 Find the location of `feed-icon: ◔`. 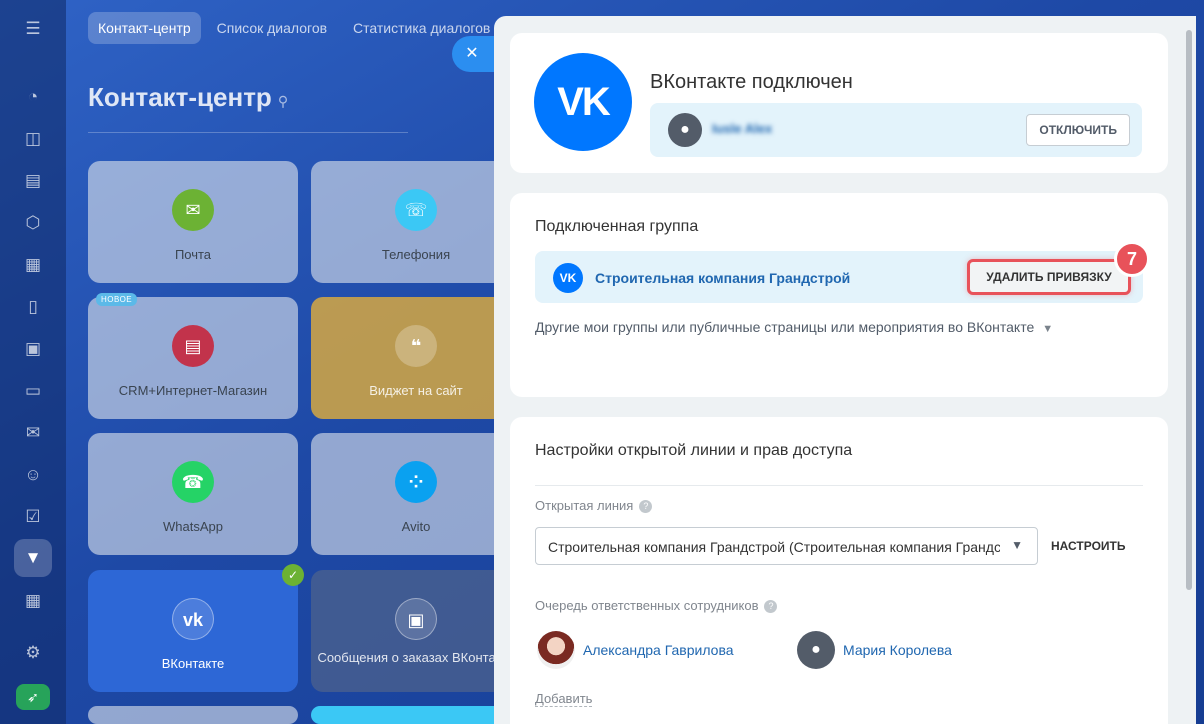

feed-icon: ◔ is located at coordinates (33, 97).